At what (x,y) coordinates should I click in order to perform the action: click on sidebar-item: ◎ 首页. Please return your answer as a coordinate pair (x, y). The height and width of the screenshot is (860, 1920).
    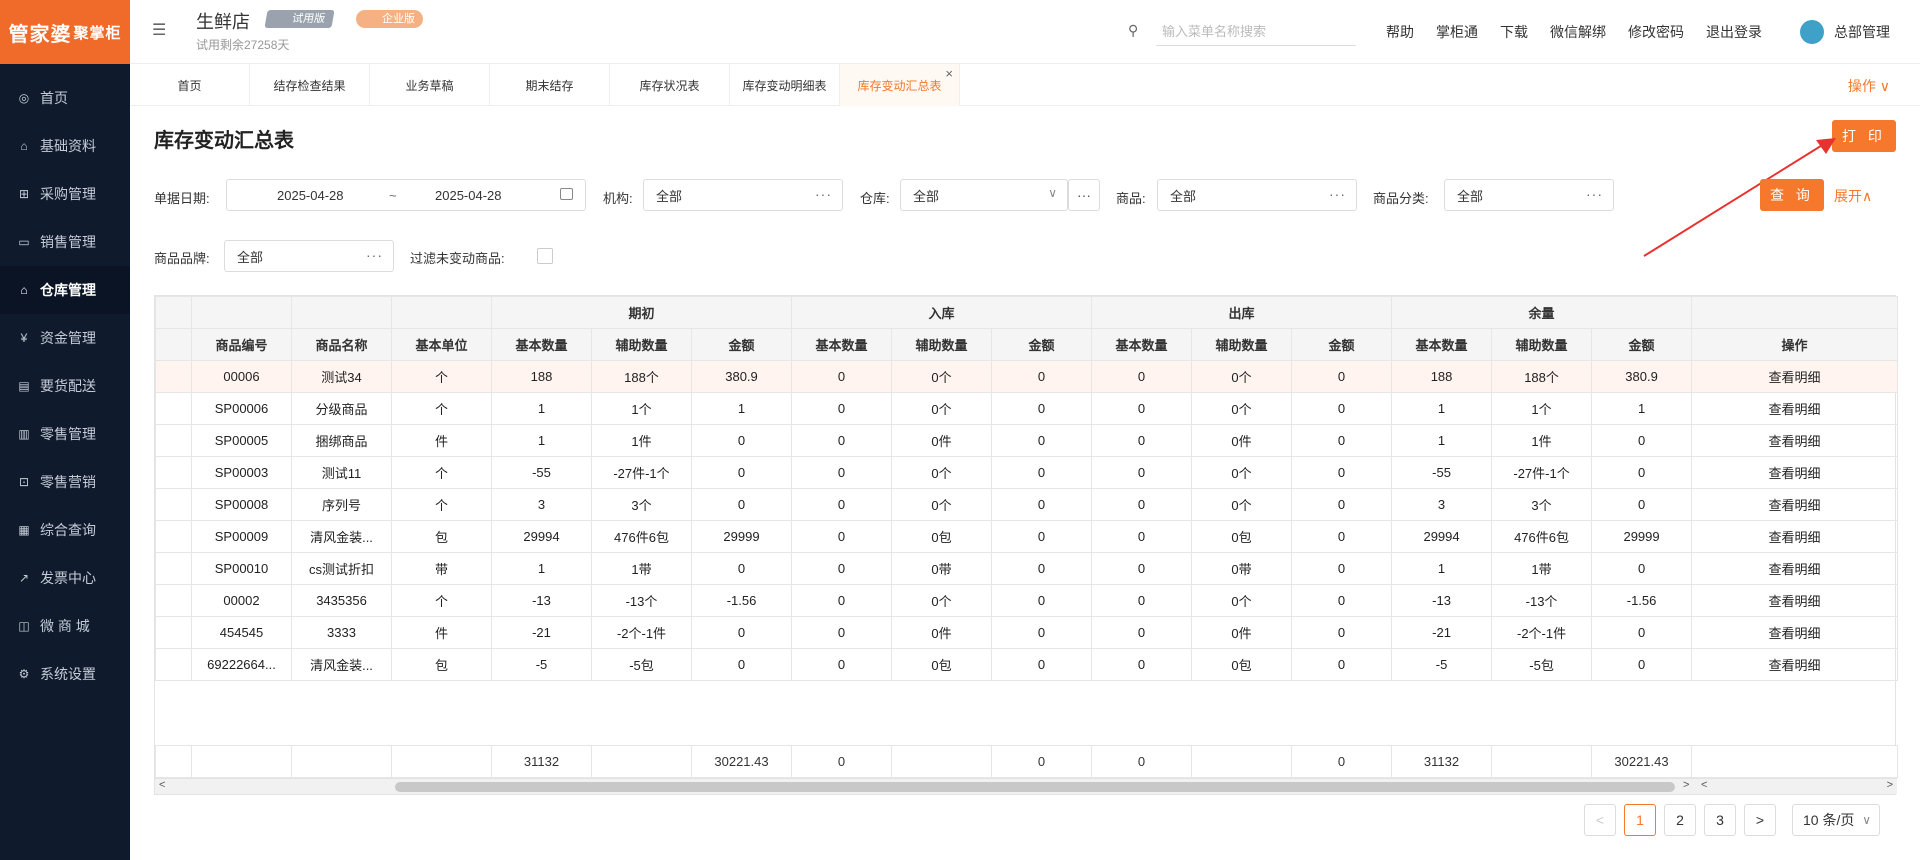
    Looking at the image, I should click on (65, 98).